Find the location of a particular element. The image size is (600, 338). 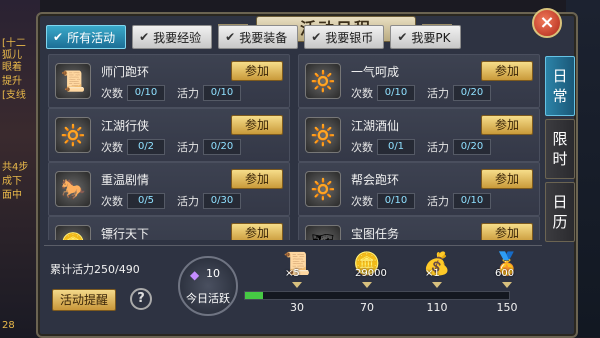

tab-2: ✔ 我要经验 is located at coordinates (172, 37).